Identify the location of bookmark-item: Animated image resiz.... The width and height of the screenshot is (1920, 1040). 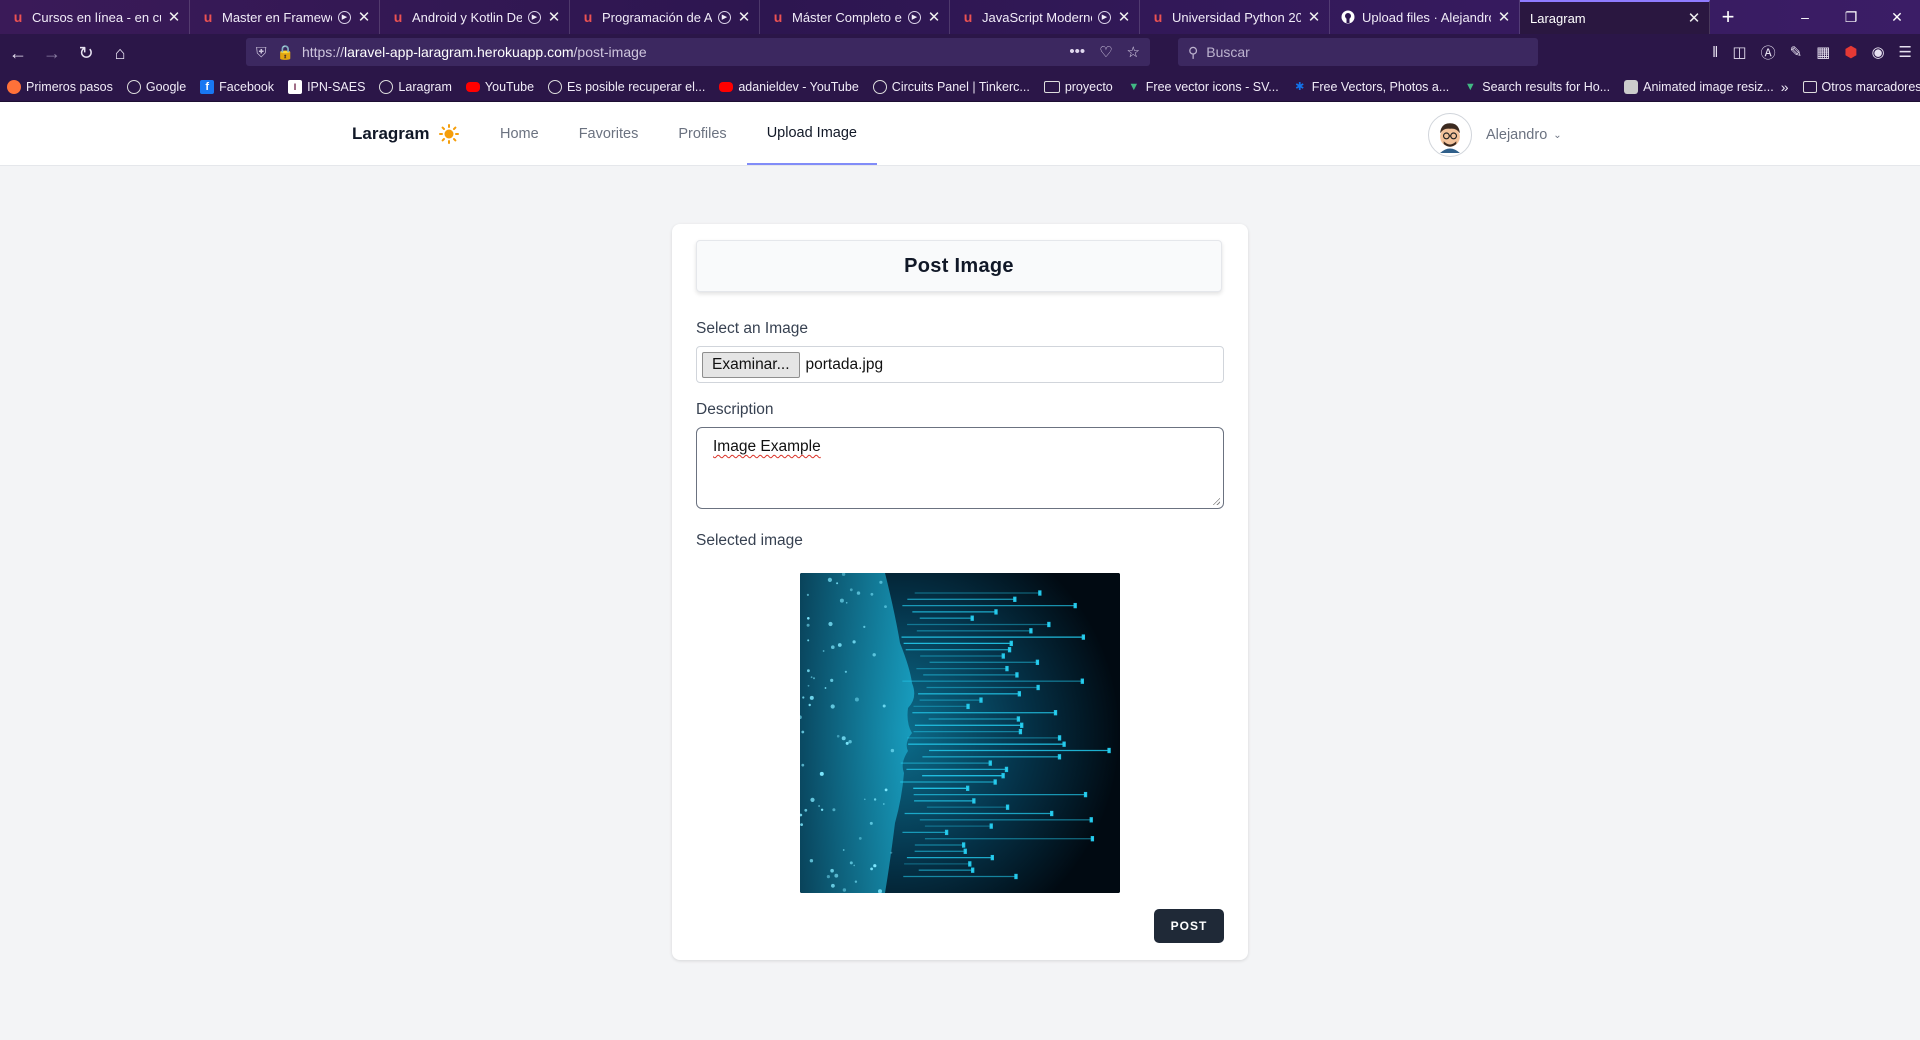
(1699, 86).